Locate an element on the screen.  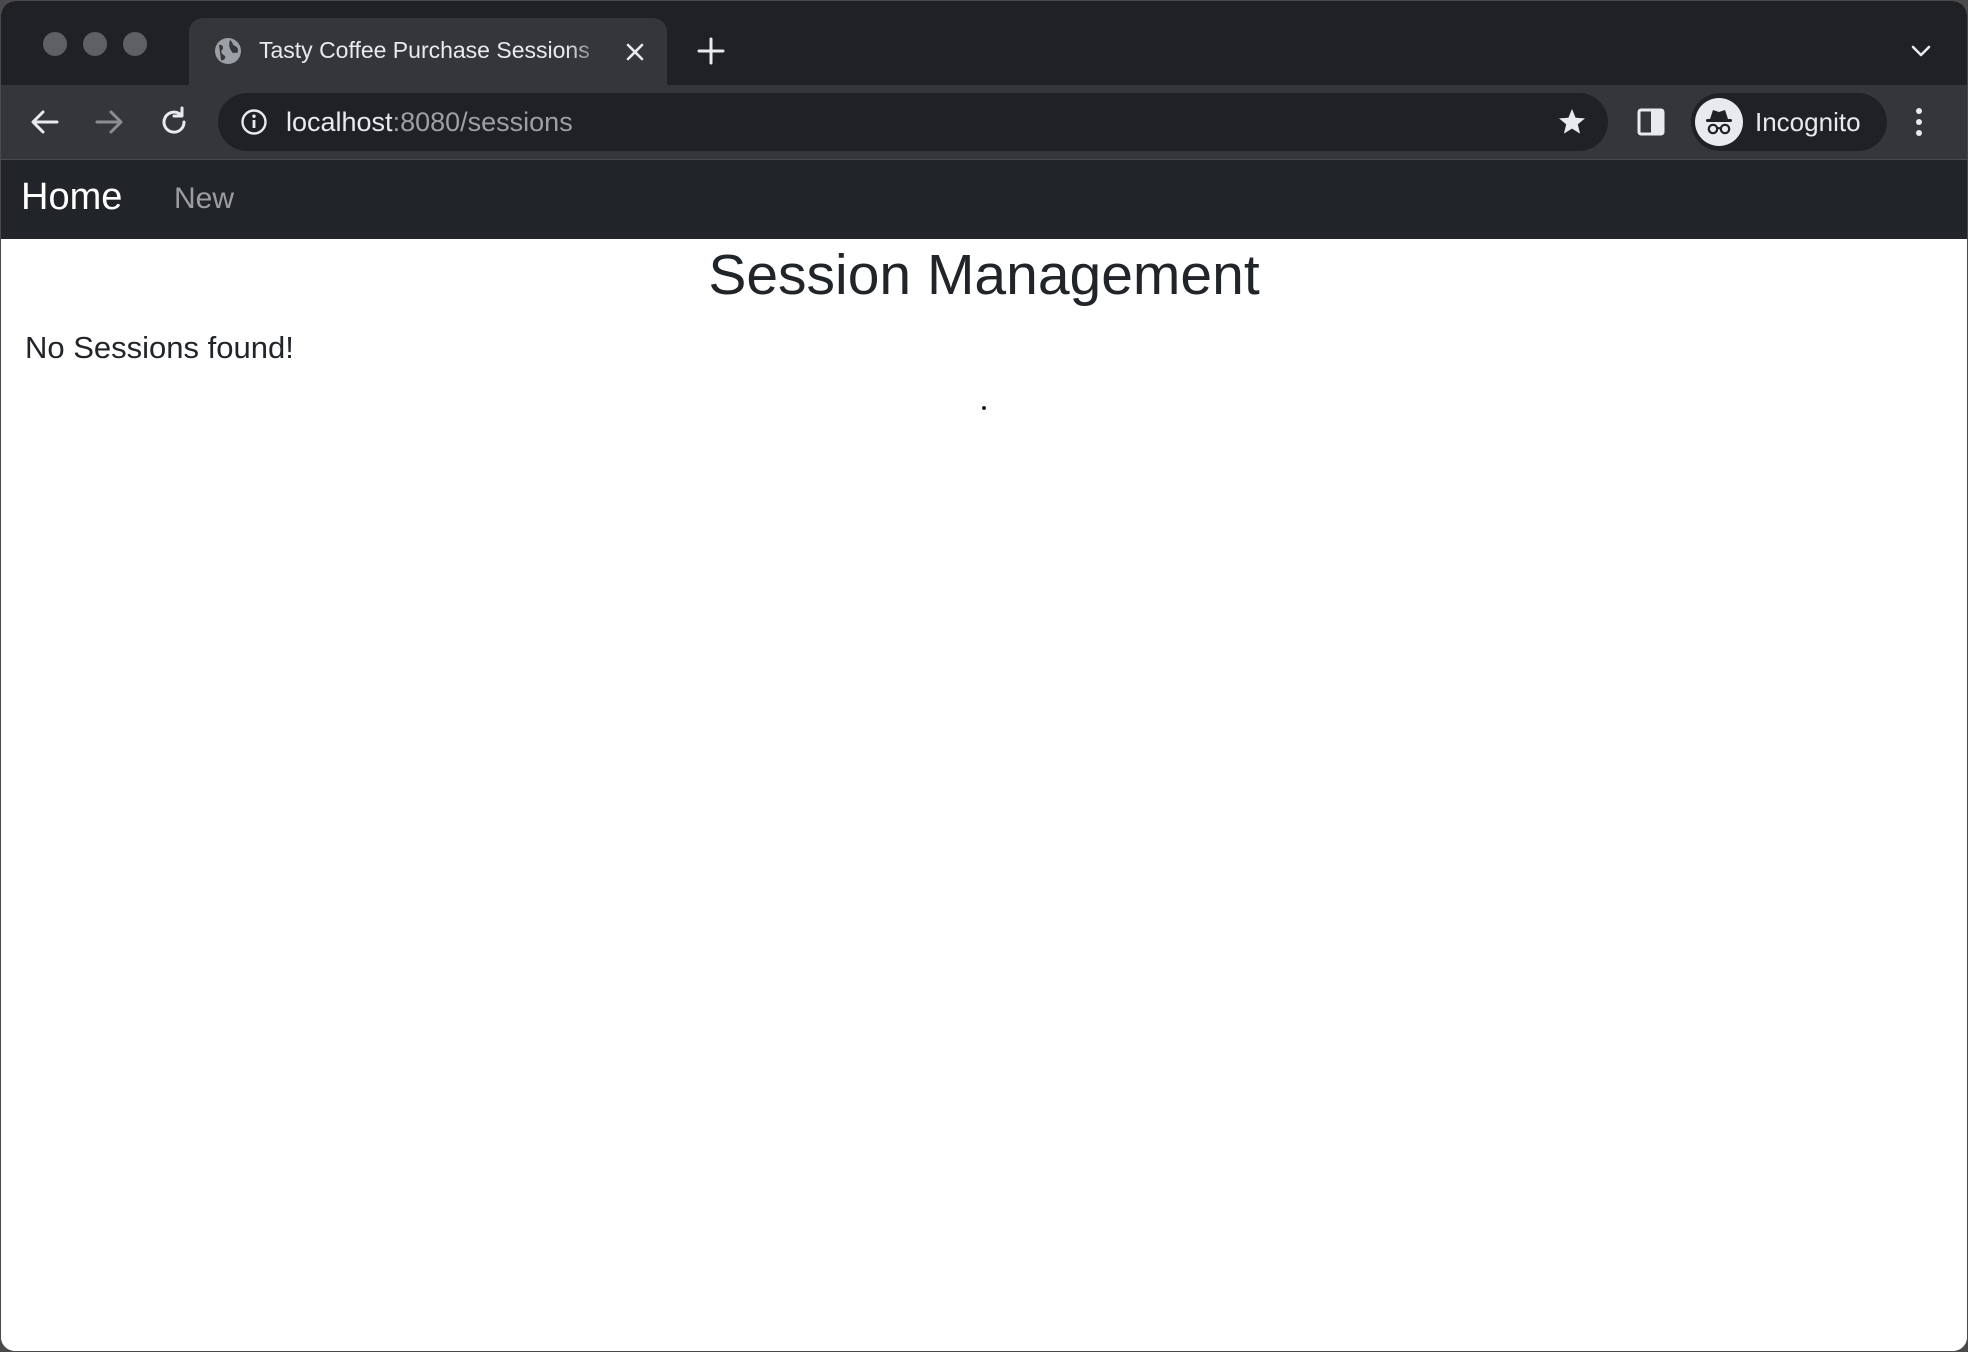
profile-label: Incognito is located at coordinates (1808, 122).